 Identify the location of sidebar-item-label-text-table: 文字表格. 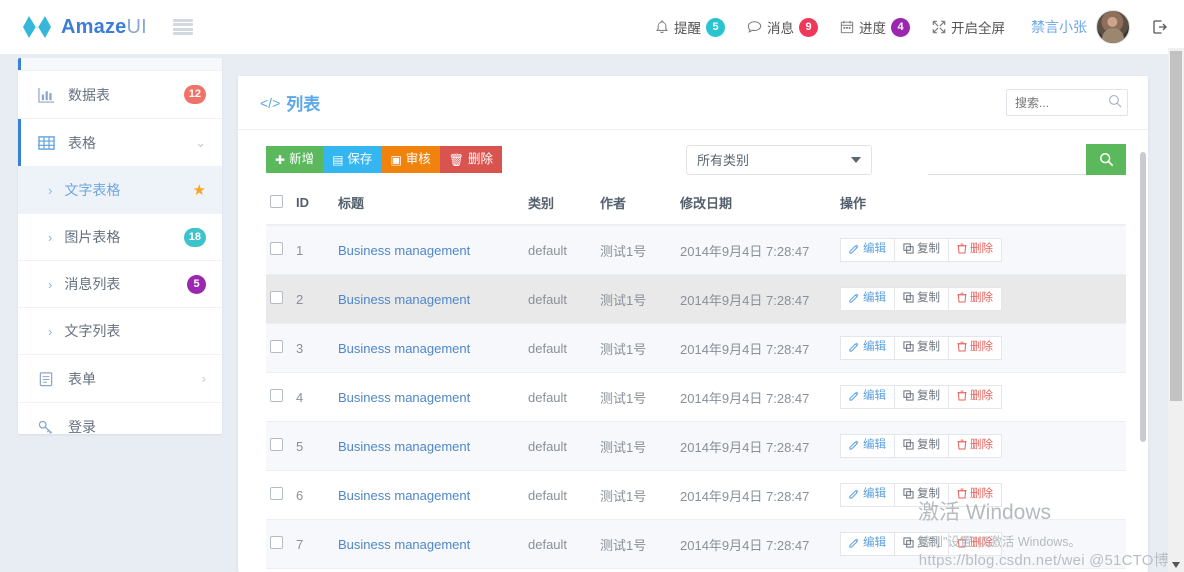
(92, 190).